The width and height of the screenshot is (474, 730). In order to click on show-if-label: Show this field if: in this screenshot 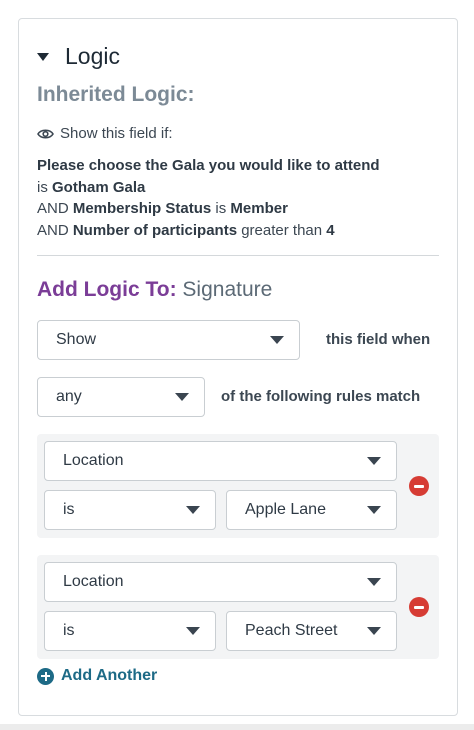, I will do `click(105, 133)`.